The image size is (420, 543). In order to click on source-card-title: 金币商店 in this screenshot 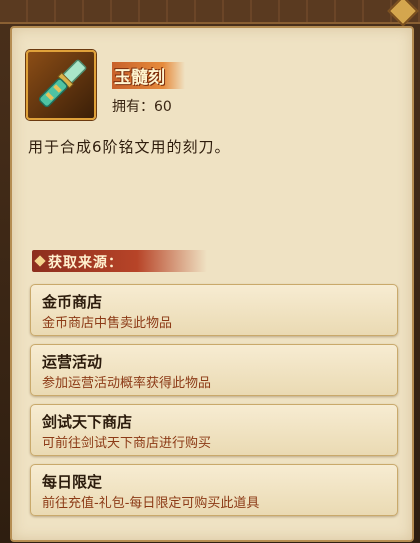, I will do `click(72, 302)`.